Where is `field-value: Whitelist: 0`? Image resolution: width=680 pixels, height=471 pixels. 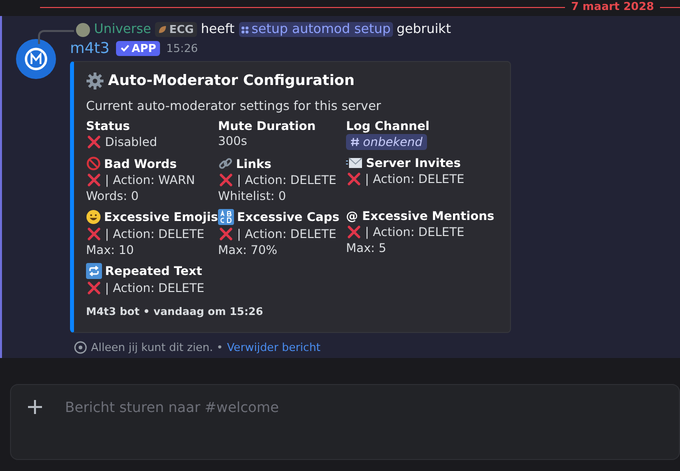
field-value: Whitelist: 0 is located at coordinates (252, 196).